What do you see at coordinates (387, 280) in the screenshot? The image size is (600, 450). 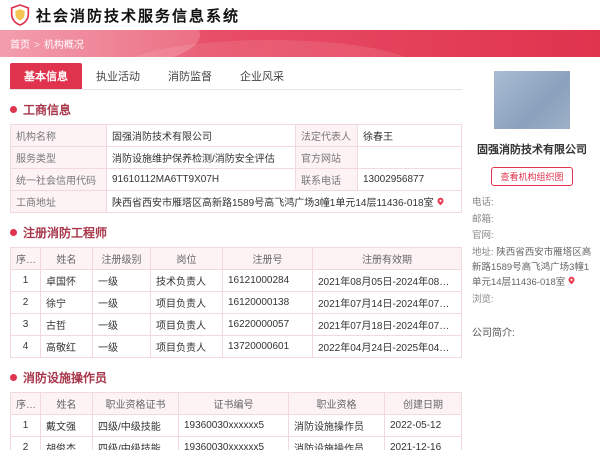 I see `cell-validity: 2021年08月05日-2024年08月05日` at bounding box center [387, 280].